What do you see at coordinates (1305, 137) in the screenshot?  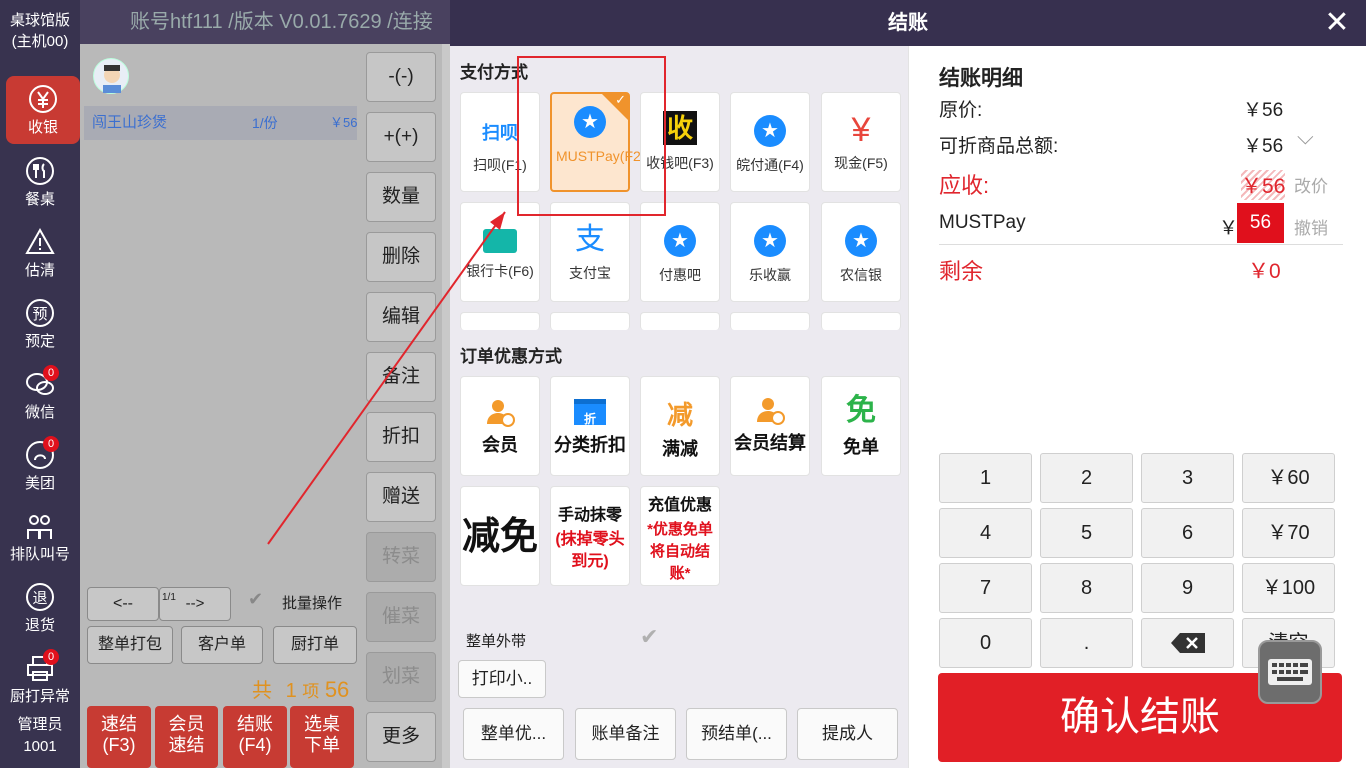 I see `chevron-down-icon: ⌵` at bounding box center [1305, 137].